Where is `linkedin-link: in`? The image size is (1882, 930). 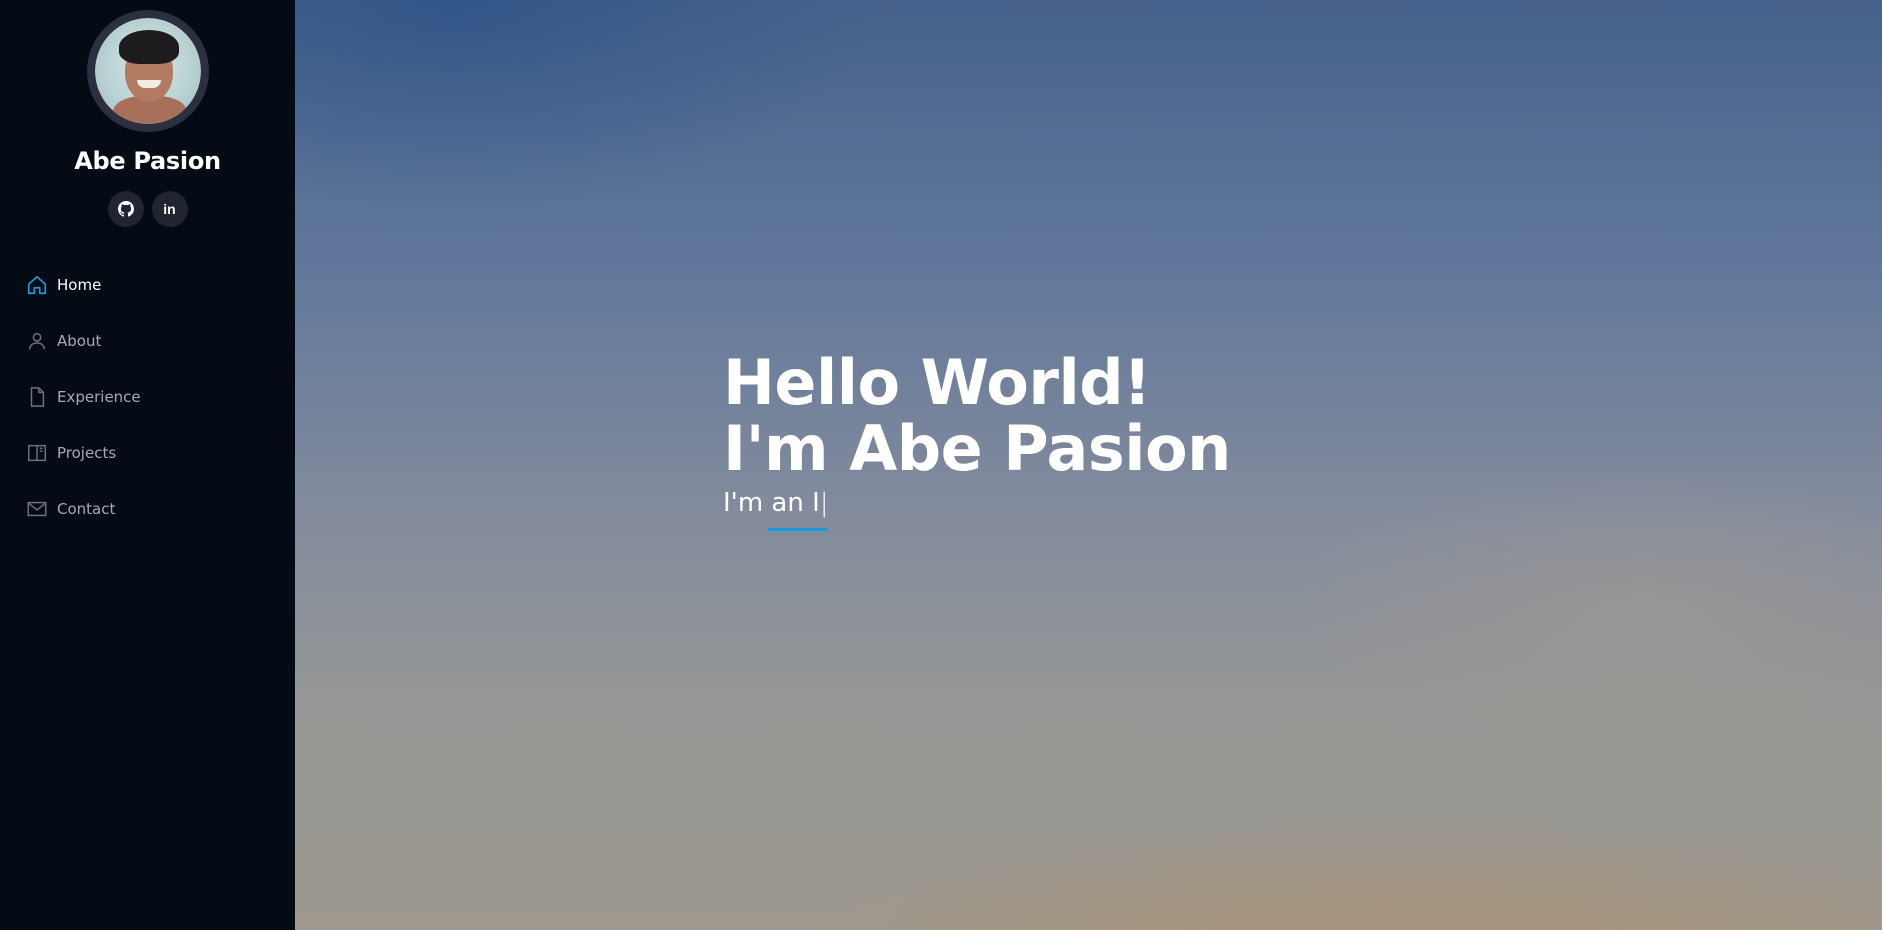 linkedin-link: in is located at coordinates (169, 209).